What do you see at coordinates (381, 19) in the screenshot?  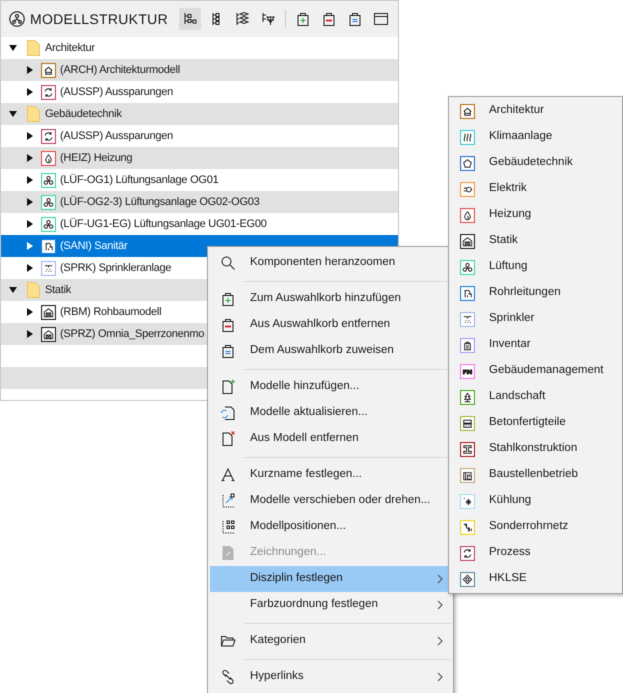 I see `window-icon` at bounding box center [381, 19].